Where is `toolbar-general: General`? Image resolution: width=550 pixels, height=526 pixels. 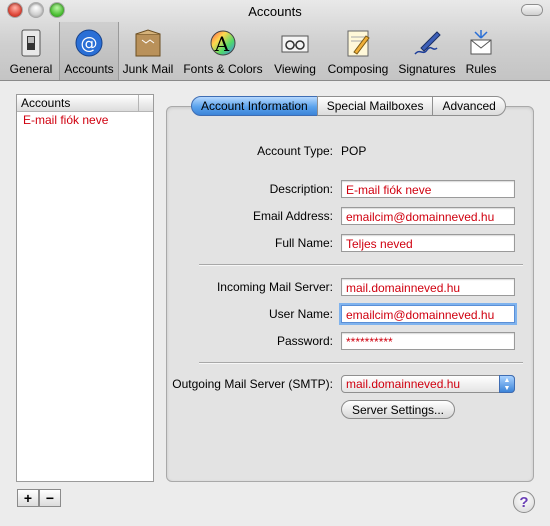 toolbar-general: General is located at coordinates (31, 51).